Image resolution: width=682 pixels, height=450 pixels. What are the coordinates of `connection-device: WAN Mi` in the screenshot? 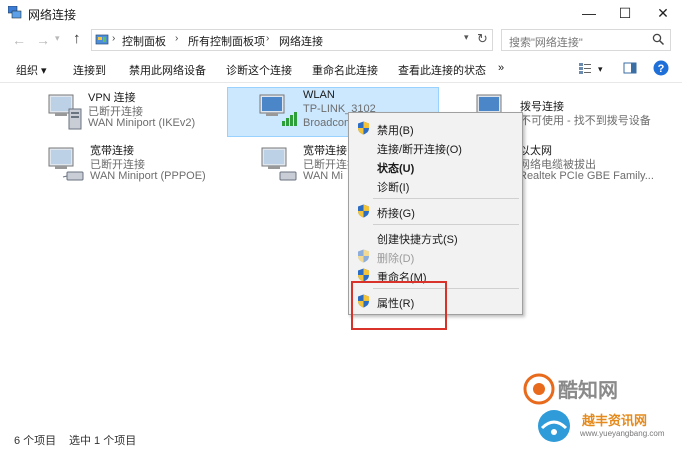 It's located at (323, 176).